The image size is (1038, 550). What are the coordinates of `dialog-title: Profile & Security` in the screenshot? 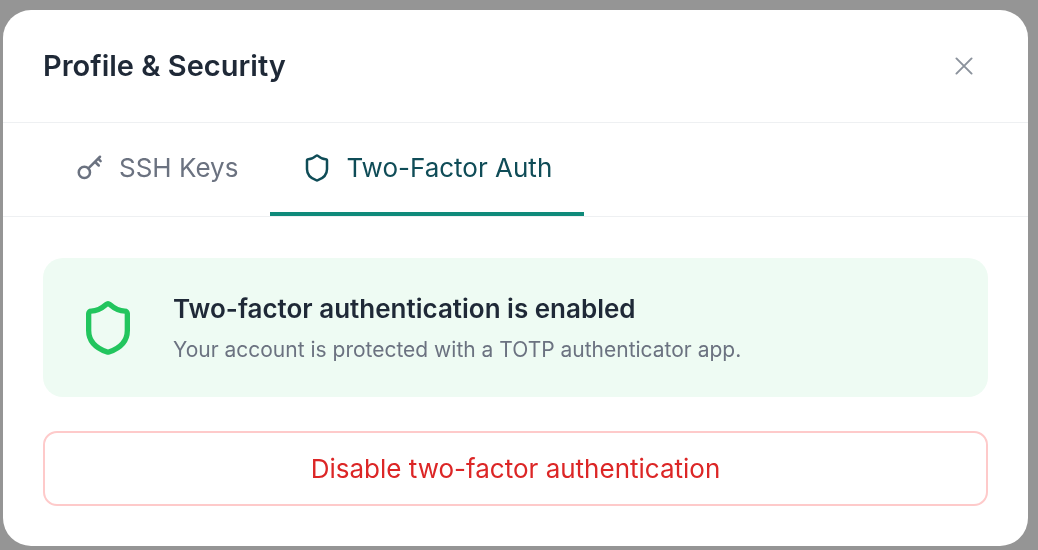 It's located at (164, 66).